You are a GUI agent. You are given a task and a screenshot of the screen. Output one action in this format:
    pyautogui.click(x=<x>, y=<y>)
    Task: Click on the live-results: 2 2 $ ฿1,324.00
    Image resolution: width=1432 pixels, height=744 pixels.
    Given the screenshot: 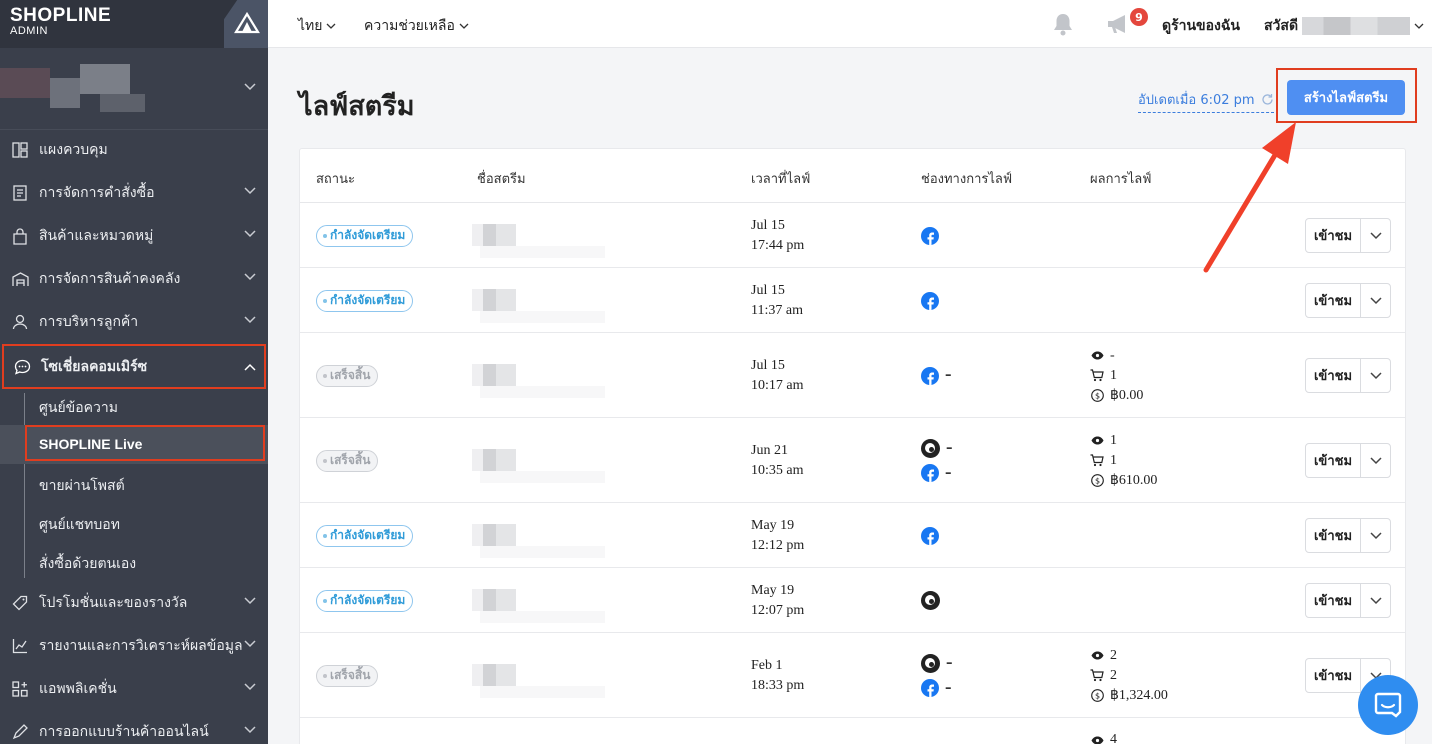 What is the action you would take?
    pyautogui.click(x=1129, y=676)
    